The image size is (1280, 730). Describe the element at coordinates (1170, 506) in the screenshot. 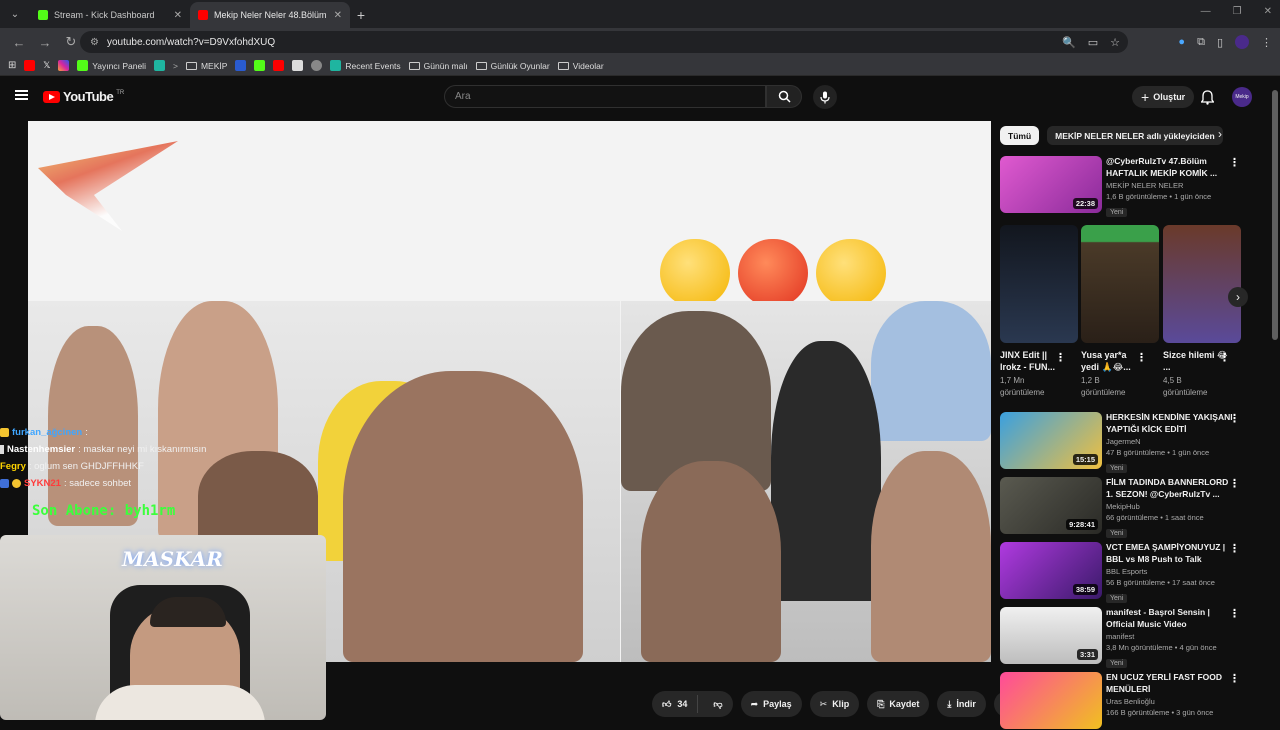

I see `video-channel: MekipHub` at that location.